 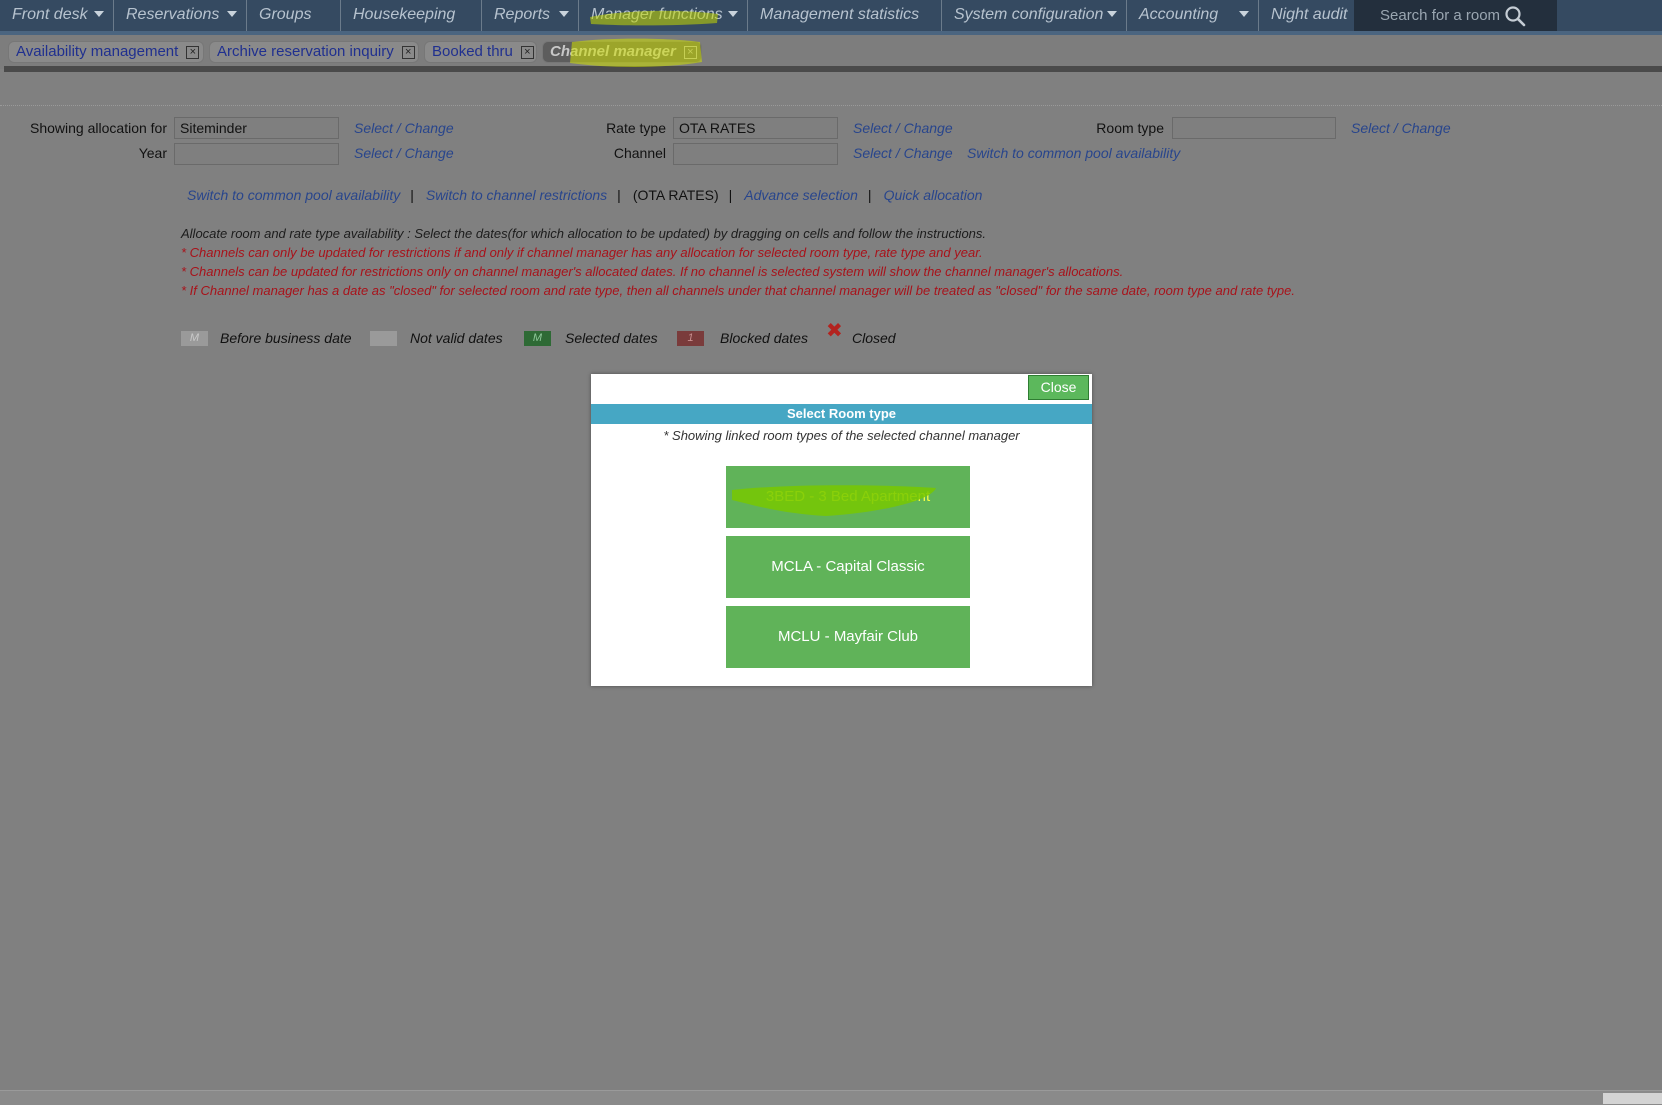 I want to click on legend-swatch-before-business: M, so click(x=194, y=338).